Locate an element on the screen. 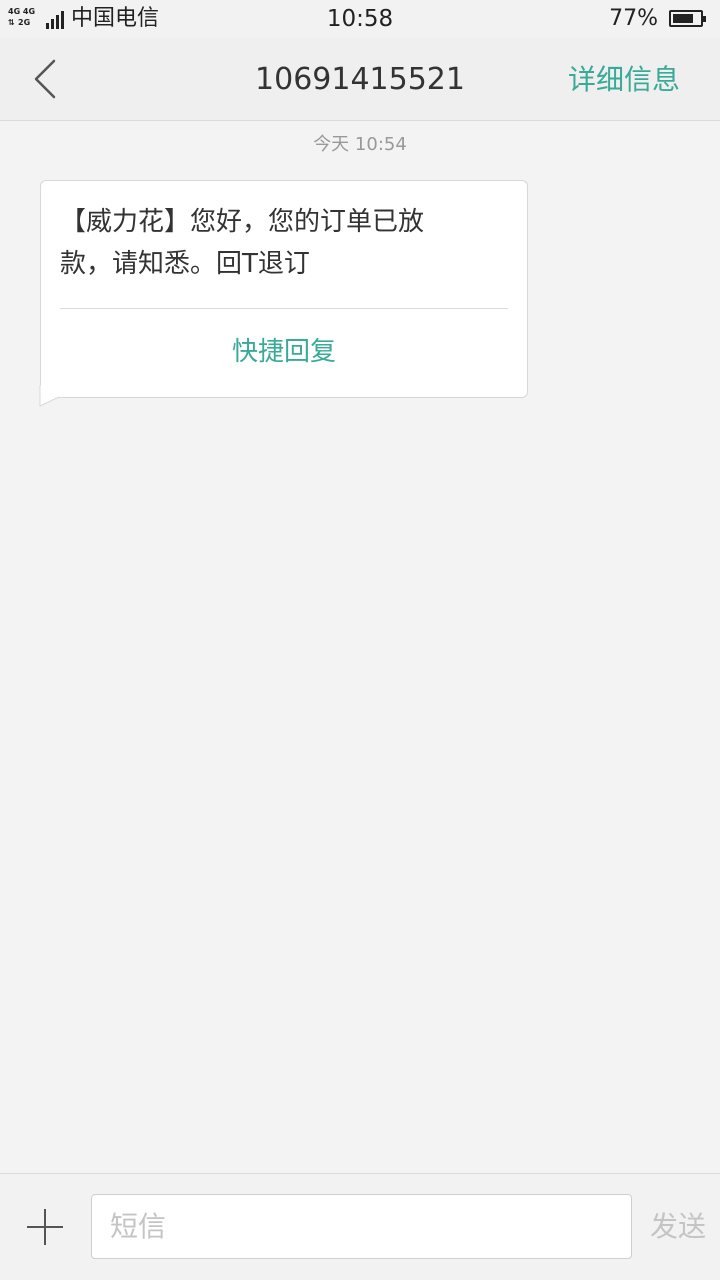 The height and width of the screenshot is (1280, 720). battery-percent: 77% is located at coordinates (633, 18).